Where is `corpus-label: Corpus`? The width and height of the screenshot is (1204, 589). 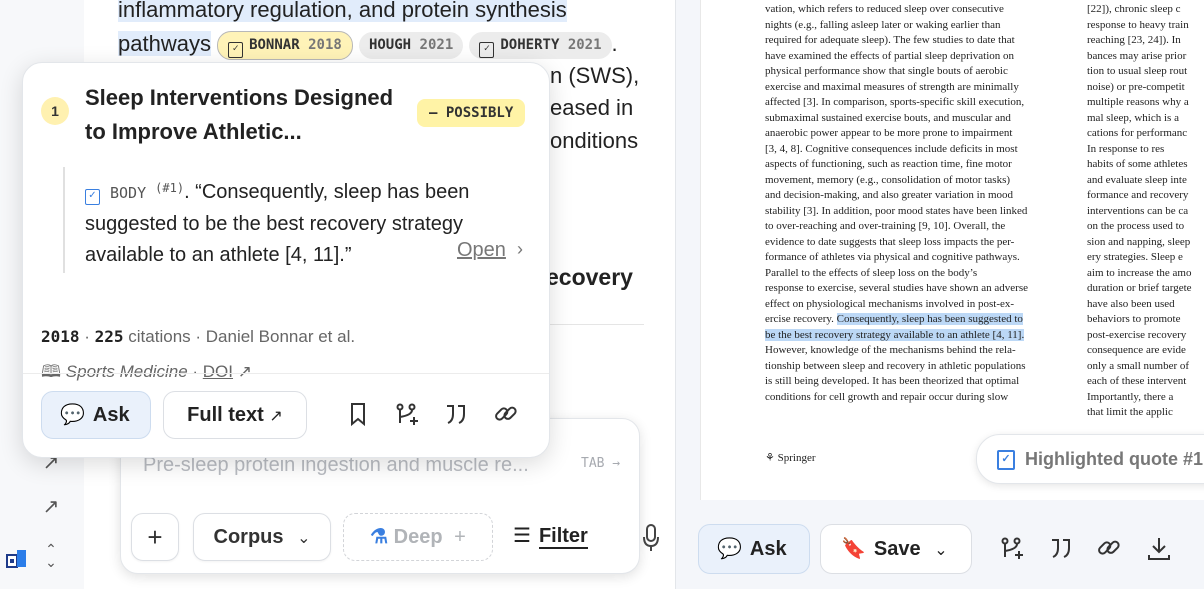
corpus-label: Corpus is located at coordinates (248, 537).